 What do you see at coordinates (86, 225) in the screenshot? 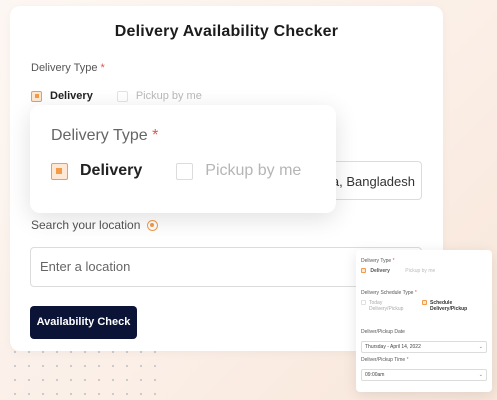
I see `search-location-label-text: Search your location` at bounding box center [86, 225].